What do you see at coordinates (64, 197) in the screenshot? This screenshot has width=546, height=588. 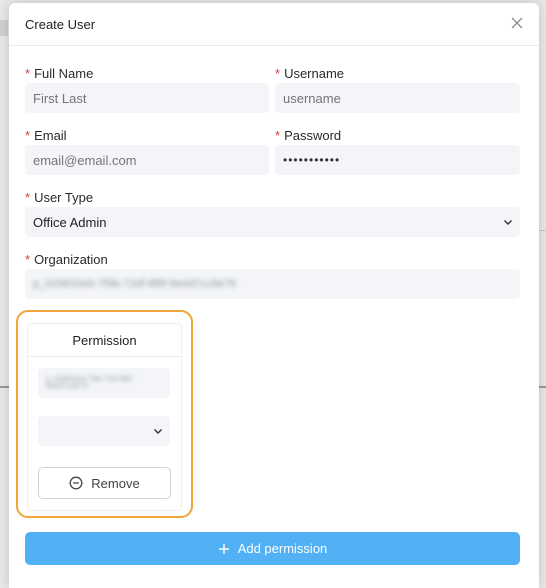 I see `user-type-label-text: User Type` at bounding box center [64, 197].